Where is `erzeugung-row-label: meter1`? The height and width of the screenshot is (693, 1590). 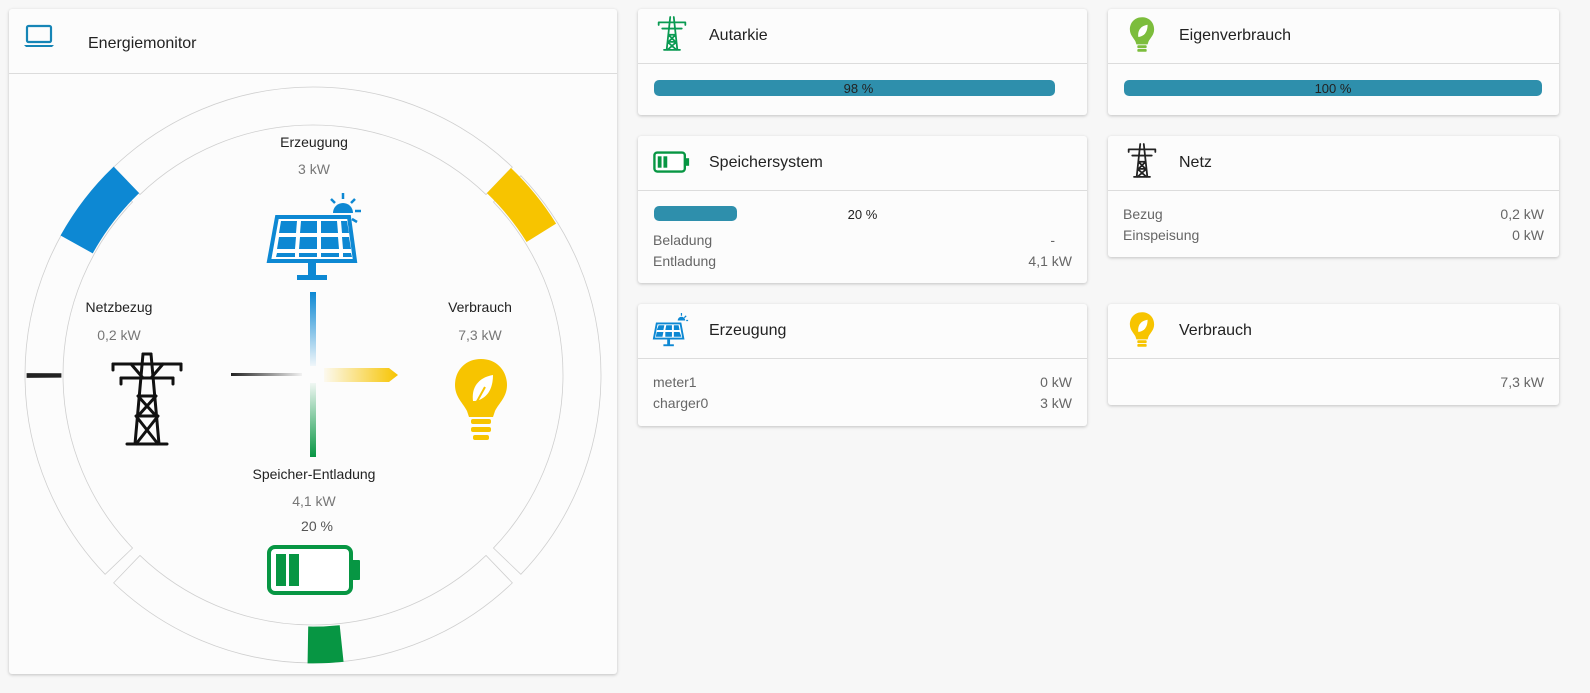 erzeugung-row-label: meter1 is located at coordinates (675, 382).